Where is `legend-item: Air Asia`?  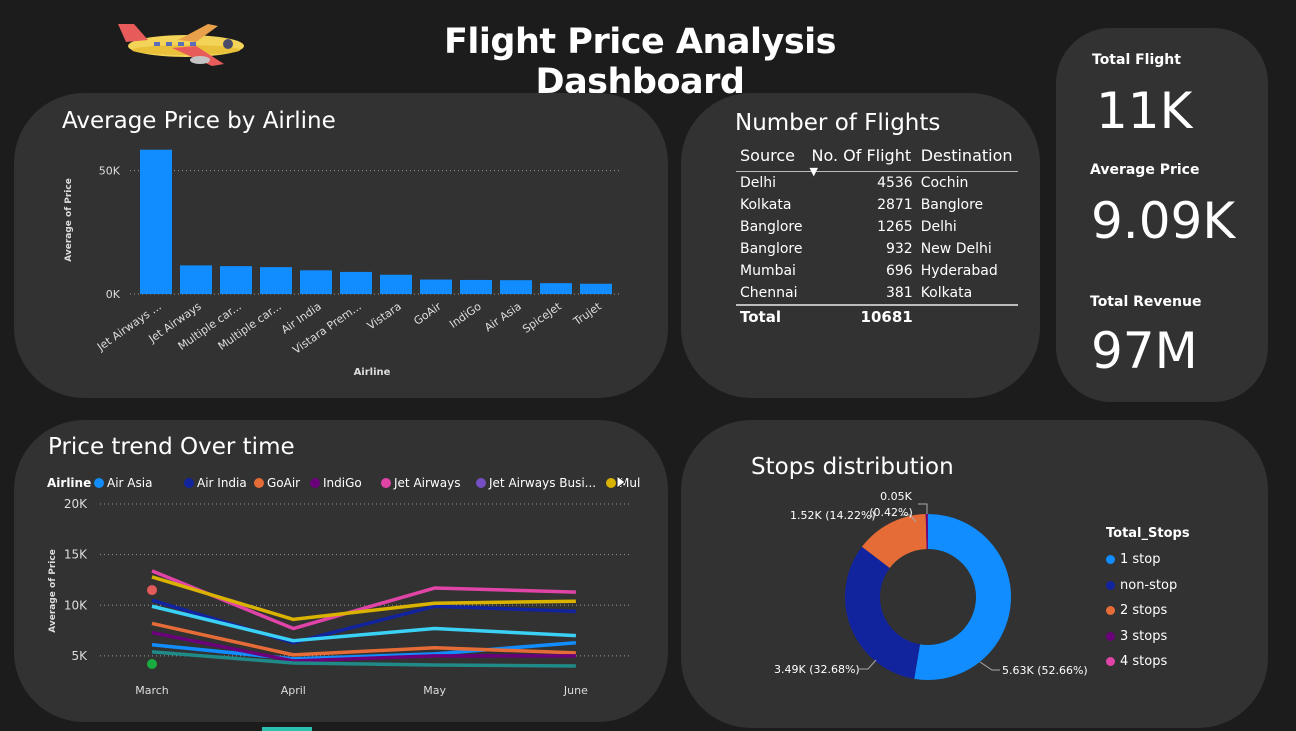
legend-item: Air Asia is located at coordinates (123, 483).